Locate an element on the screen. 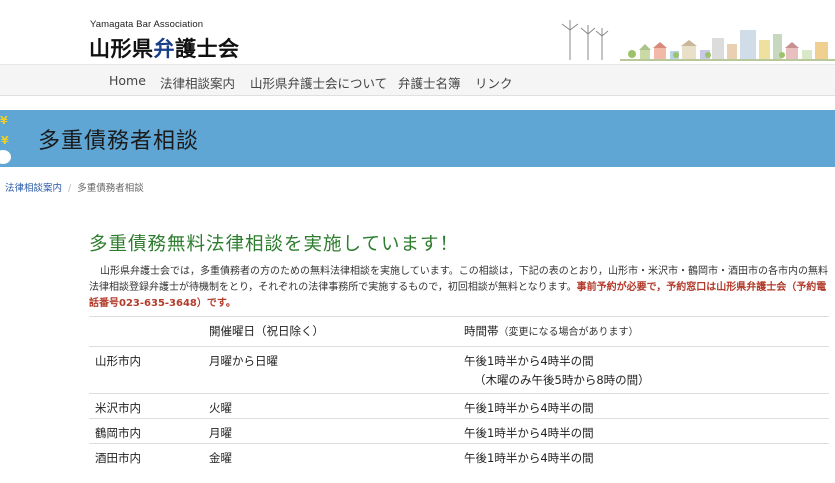  houses-icon is located at coordinates (733, 45).